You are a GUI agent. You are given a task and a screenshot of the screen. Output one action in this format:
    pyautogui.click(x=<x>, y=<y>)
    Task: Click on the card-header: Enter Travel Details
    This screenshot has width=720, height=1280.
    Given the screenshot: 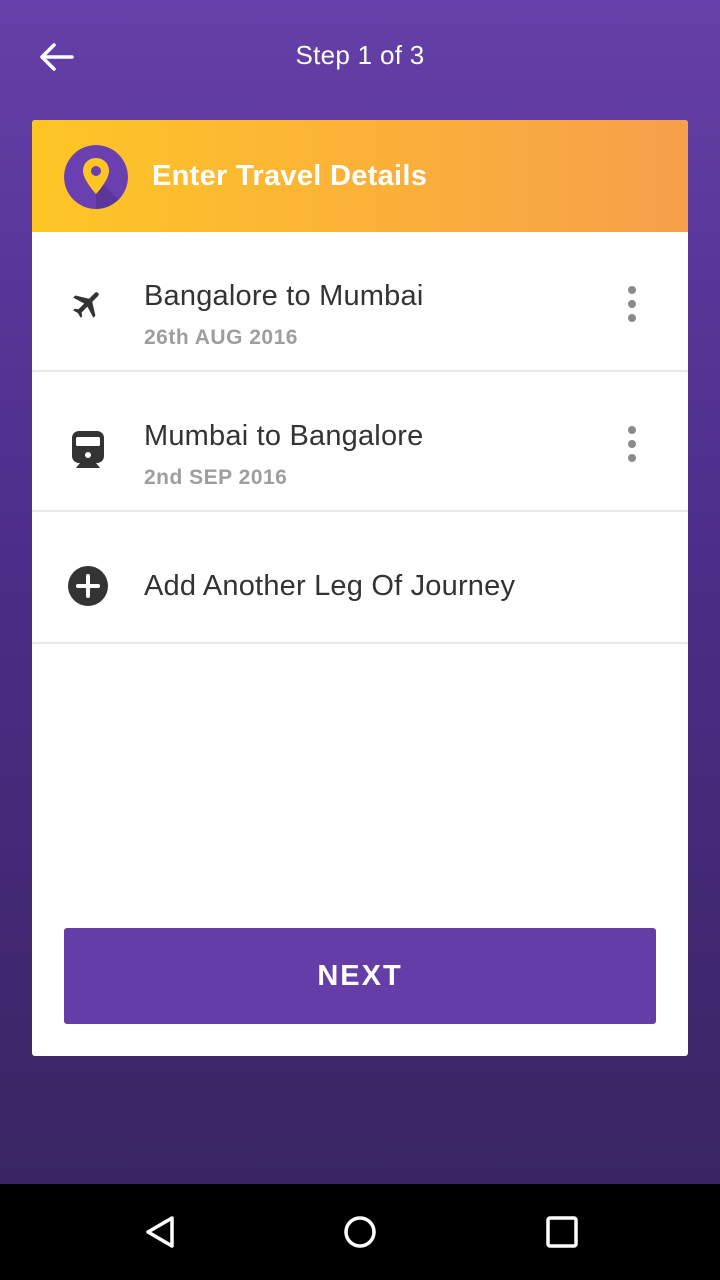 What is the action you would take?
    pyautogui.click(x=360, y=176)
    